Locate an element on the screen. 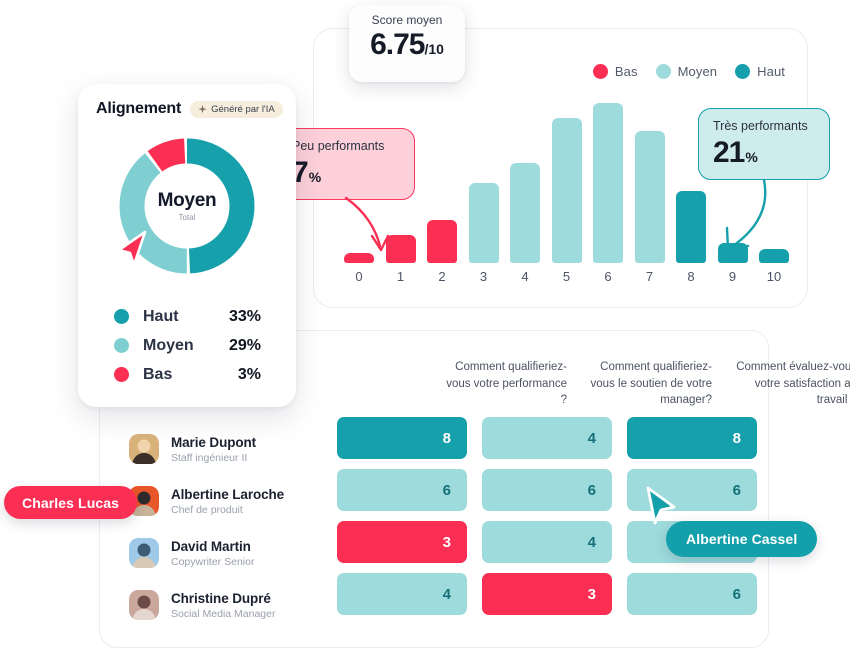 The height and width of the screenshot is (654, 850). alignment-legend-label: Moyen is located at coordinates (168, 345).